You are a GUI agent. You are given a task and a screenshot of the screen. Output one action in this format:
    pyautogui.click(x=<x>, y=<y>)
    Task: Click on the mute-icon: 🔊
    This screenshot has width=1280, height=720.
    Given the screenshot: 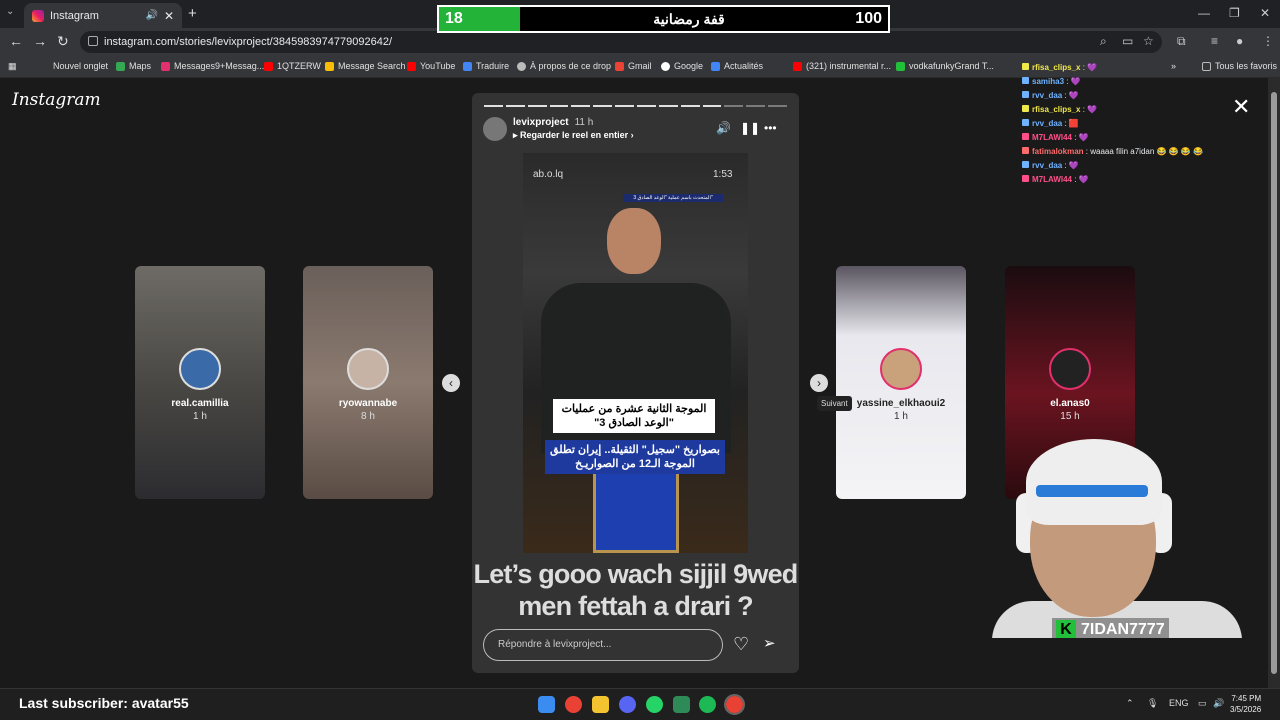 What is the action you would take?
    pyautogui.click(x=723, y=128)
    